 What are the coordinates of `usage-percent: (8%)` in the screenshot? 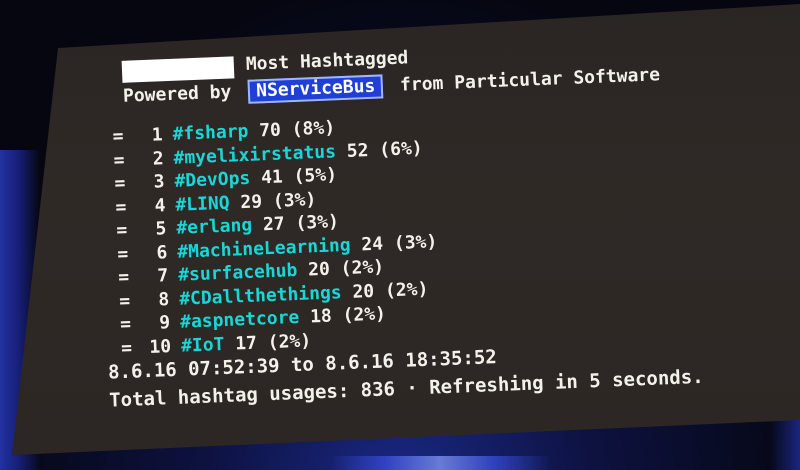 It's located at (313, 129).